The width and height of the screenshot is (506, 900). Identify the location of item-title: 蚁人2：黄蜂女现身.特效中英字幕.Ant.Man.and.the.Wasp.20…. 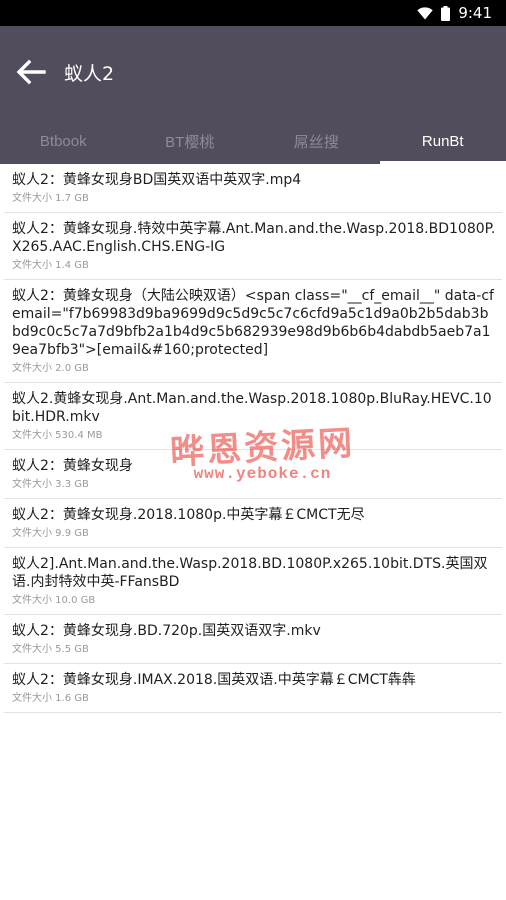
(254, 238).